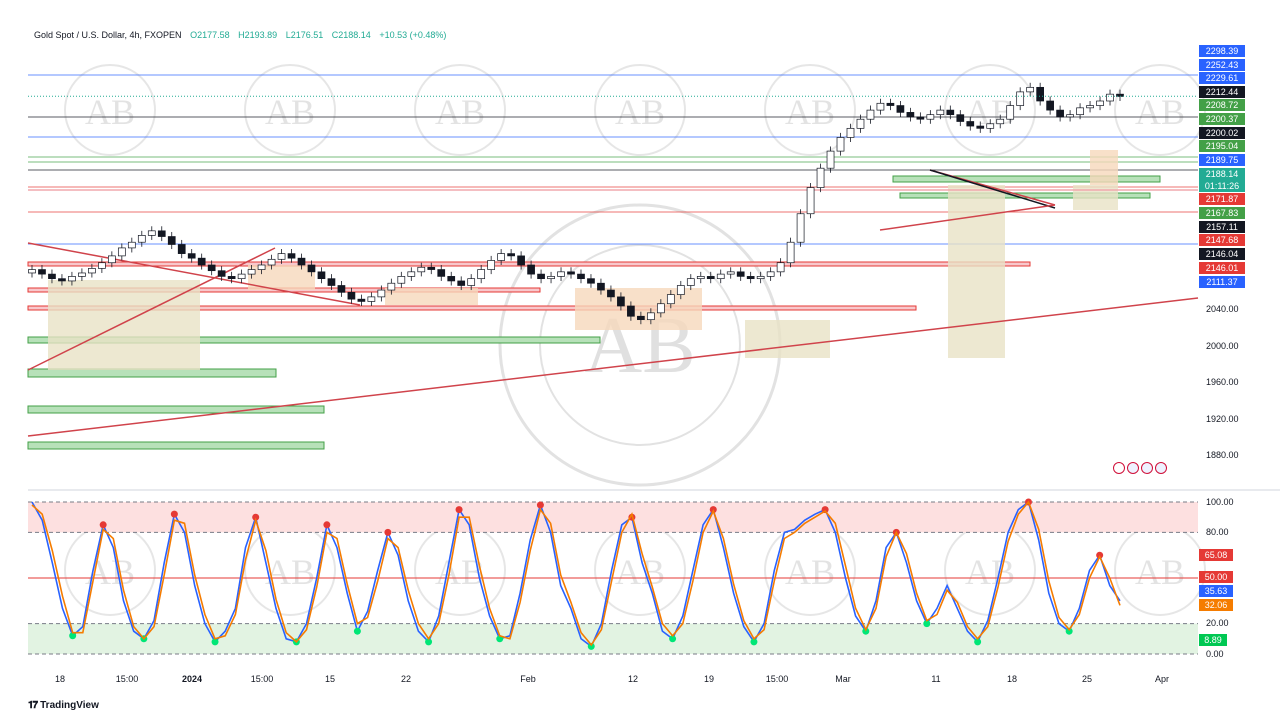 This screenshot has width=1280, height=720. Describe the element at coordinates (1222, 160) in the screenshot. I see `price-badge: 2189.75` at that location.